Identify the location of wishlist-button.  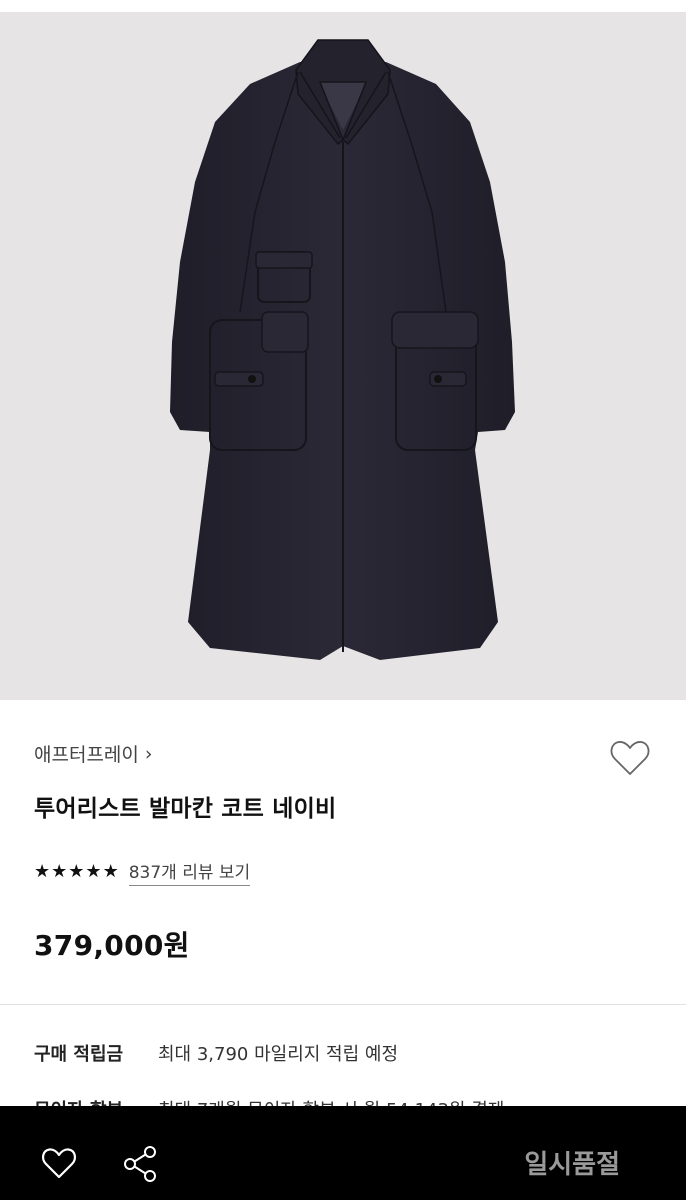
(59, 1163).